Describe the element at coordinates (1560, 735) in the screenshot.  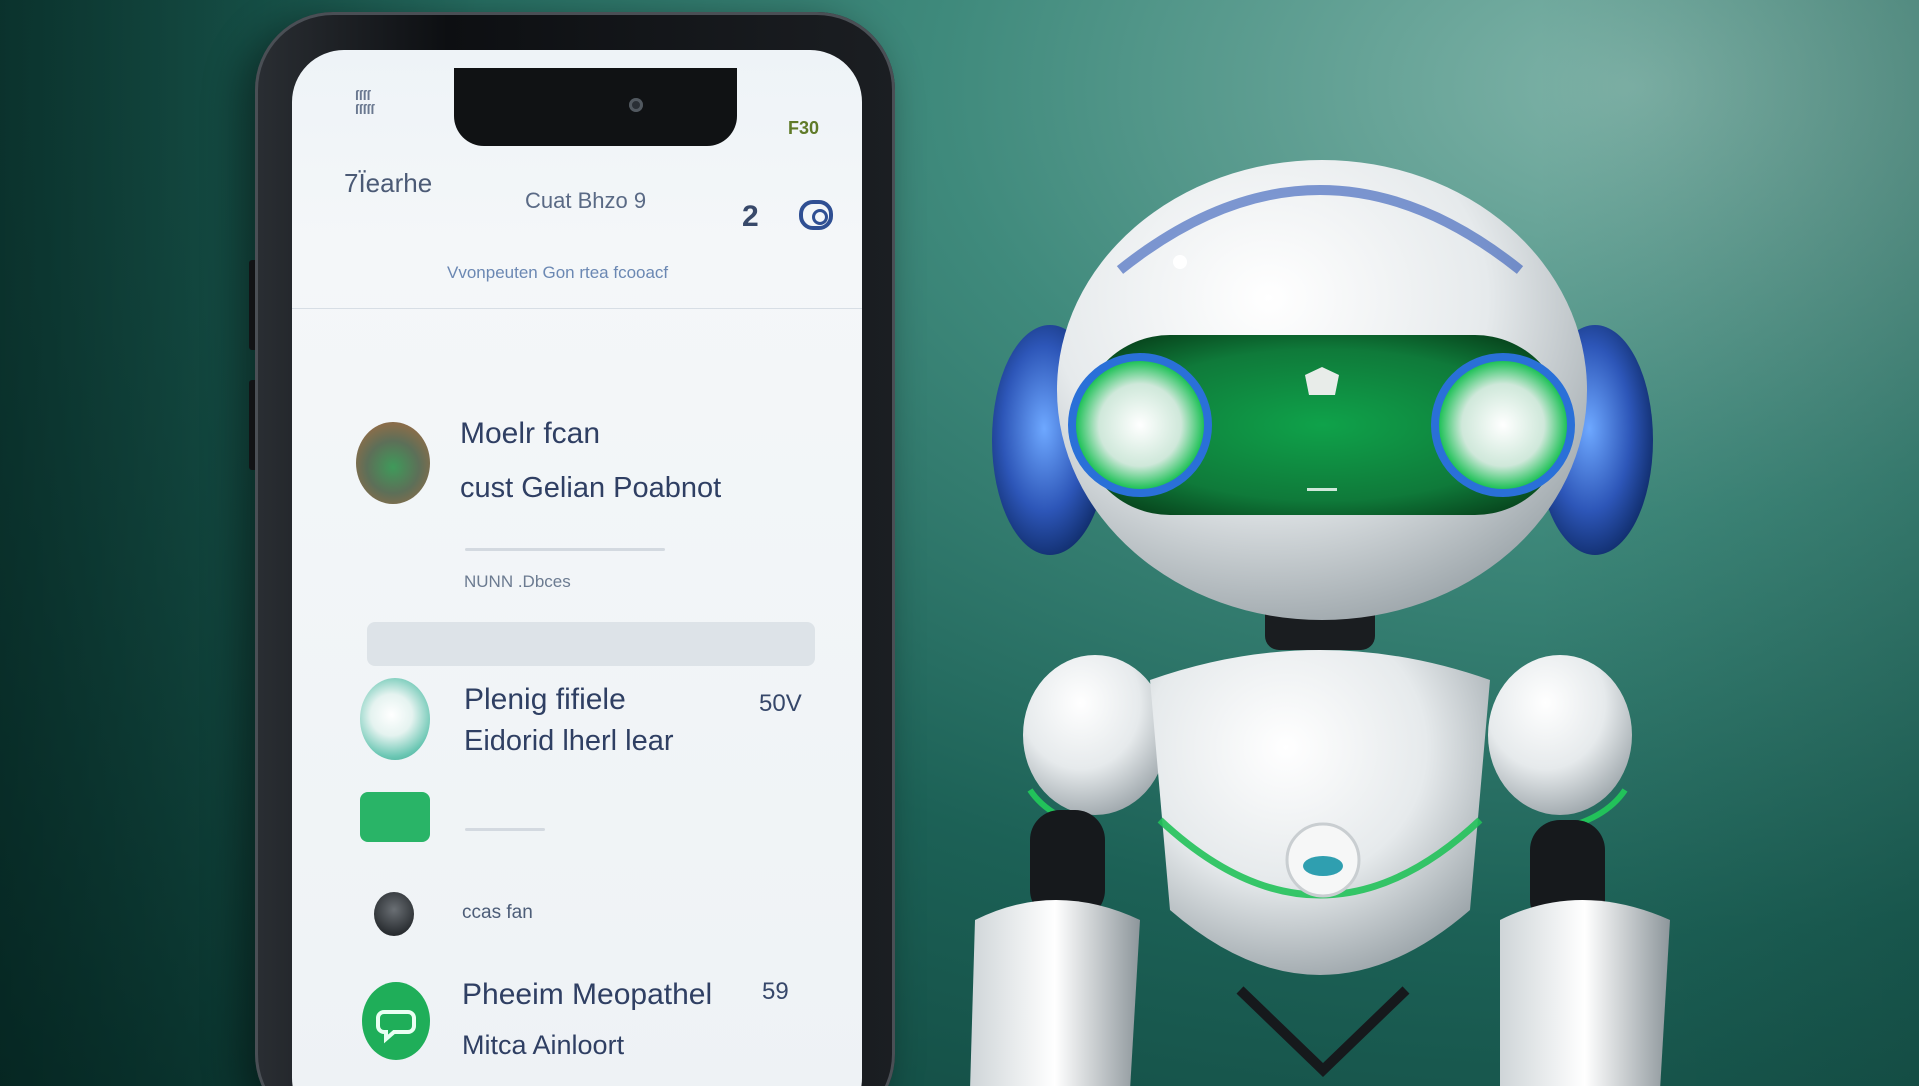
I see `robot-right-shoulder` at that location.